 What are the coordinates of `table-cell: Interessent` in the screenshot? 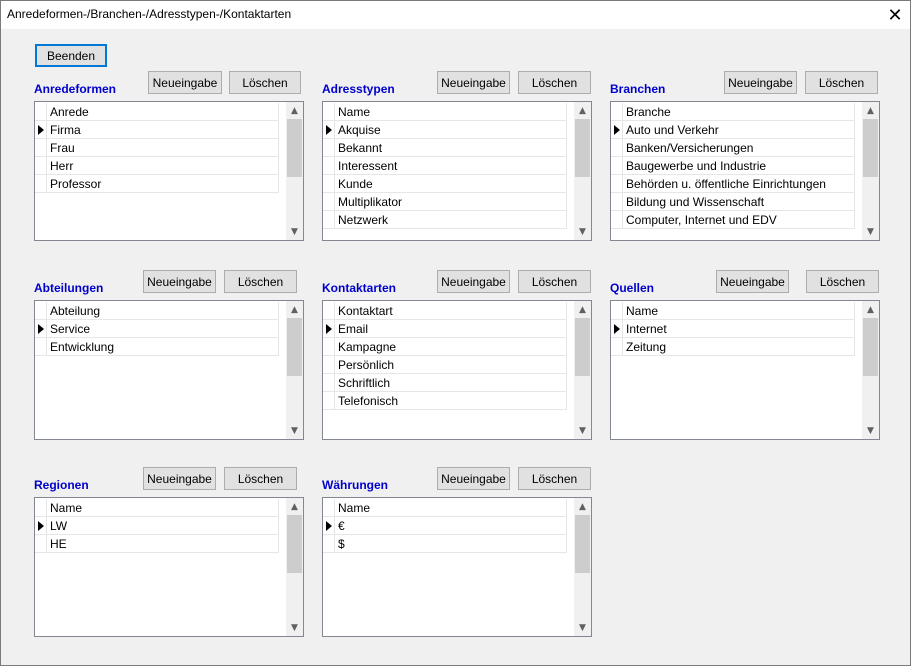 It's located at (451, 166).